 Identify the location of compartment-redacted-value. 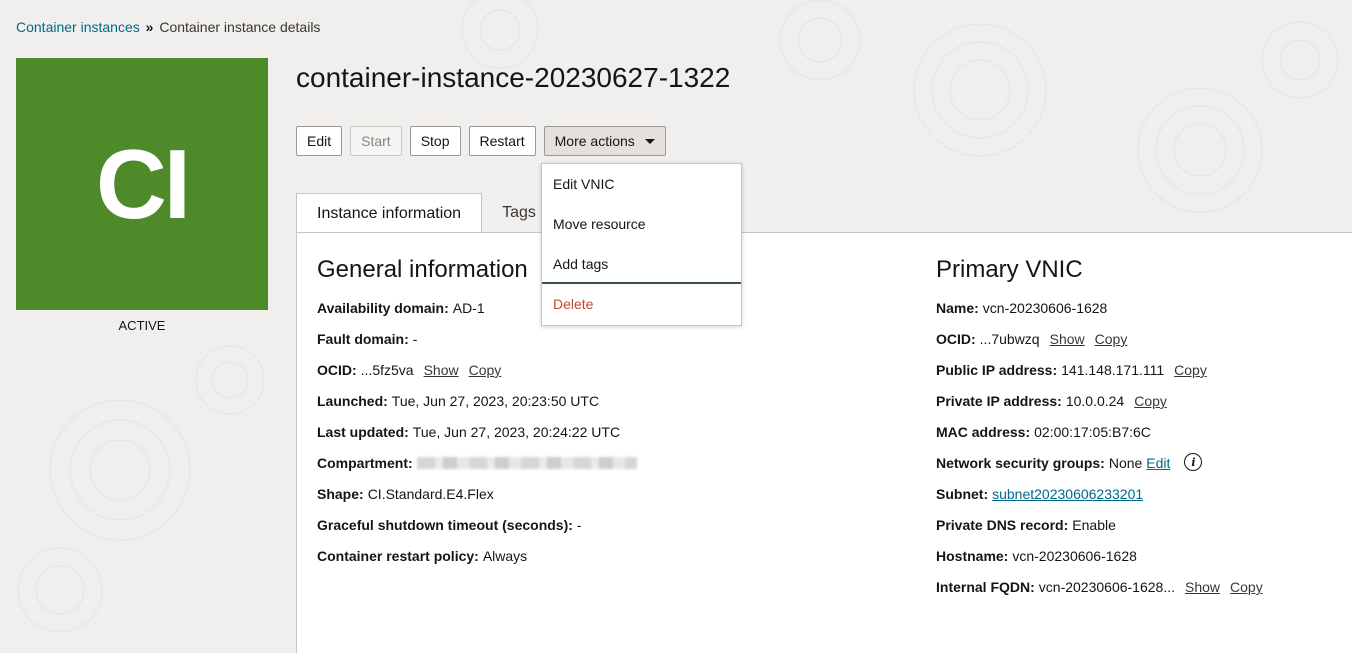
(526, 463).